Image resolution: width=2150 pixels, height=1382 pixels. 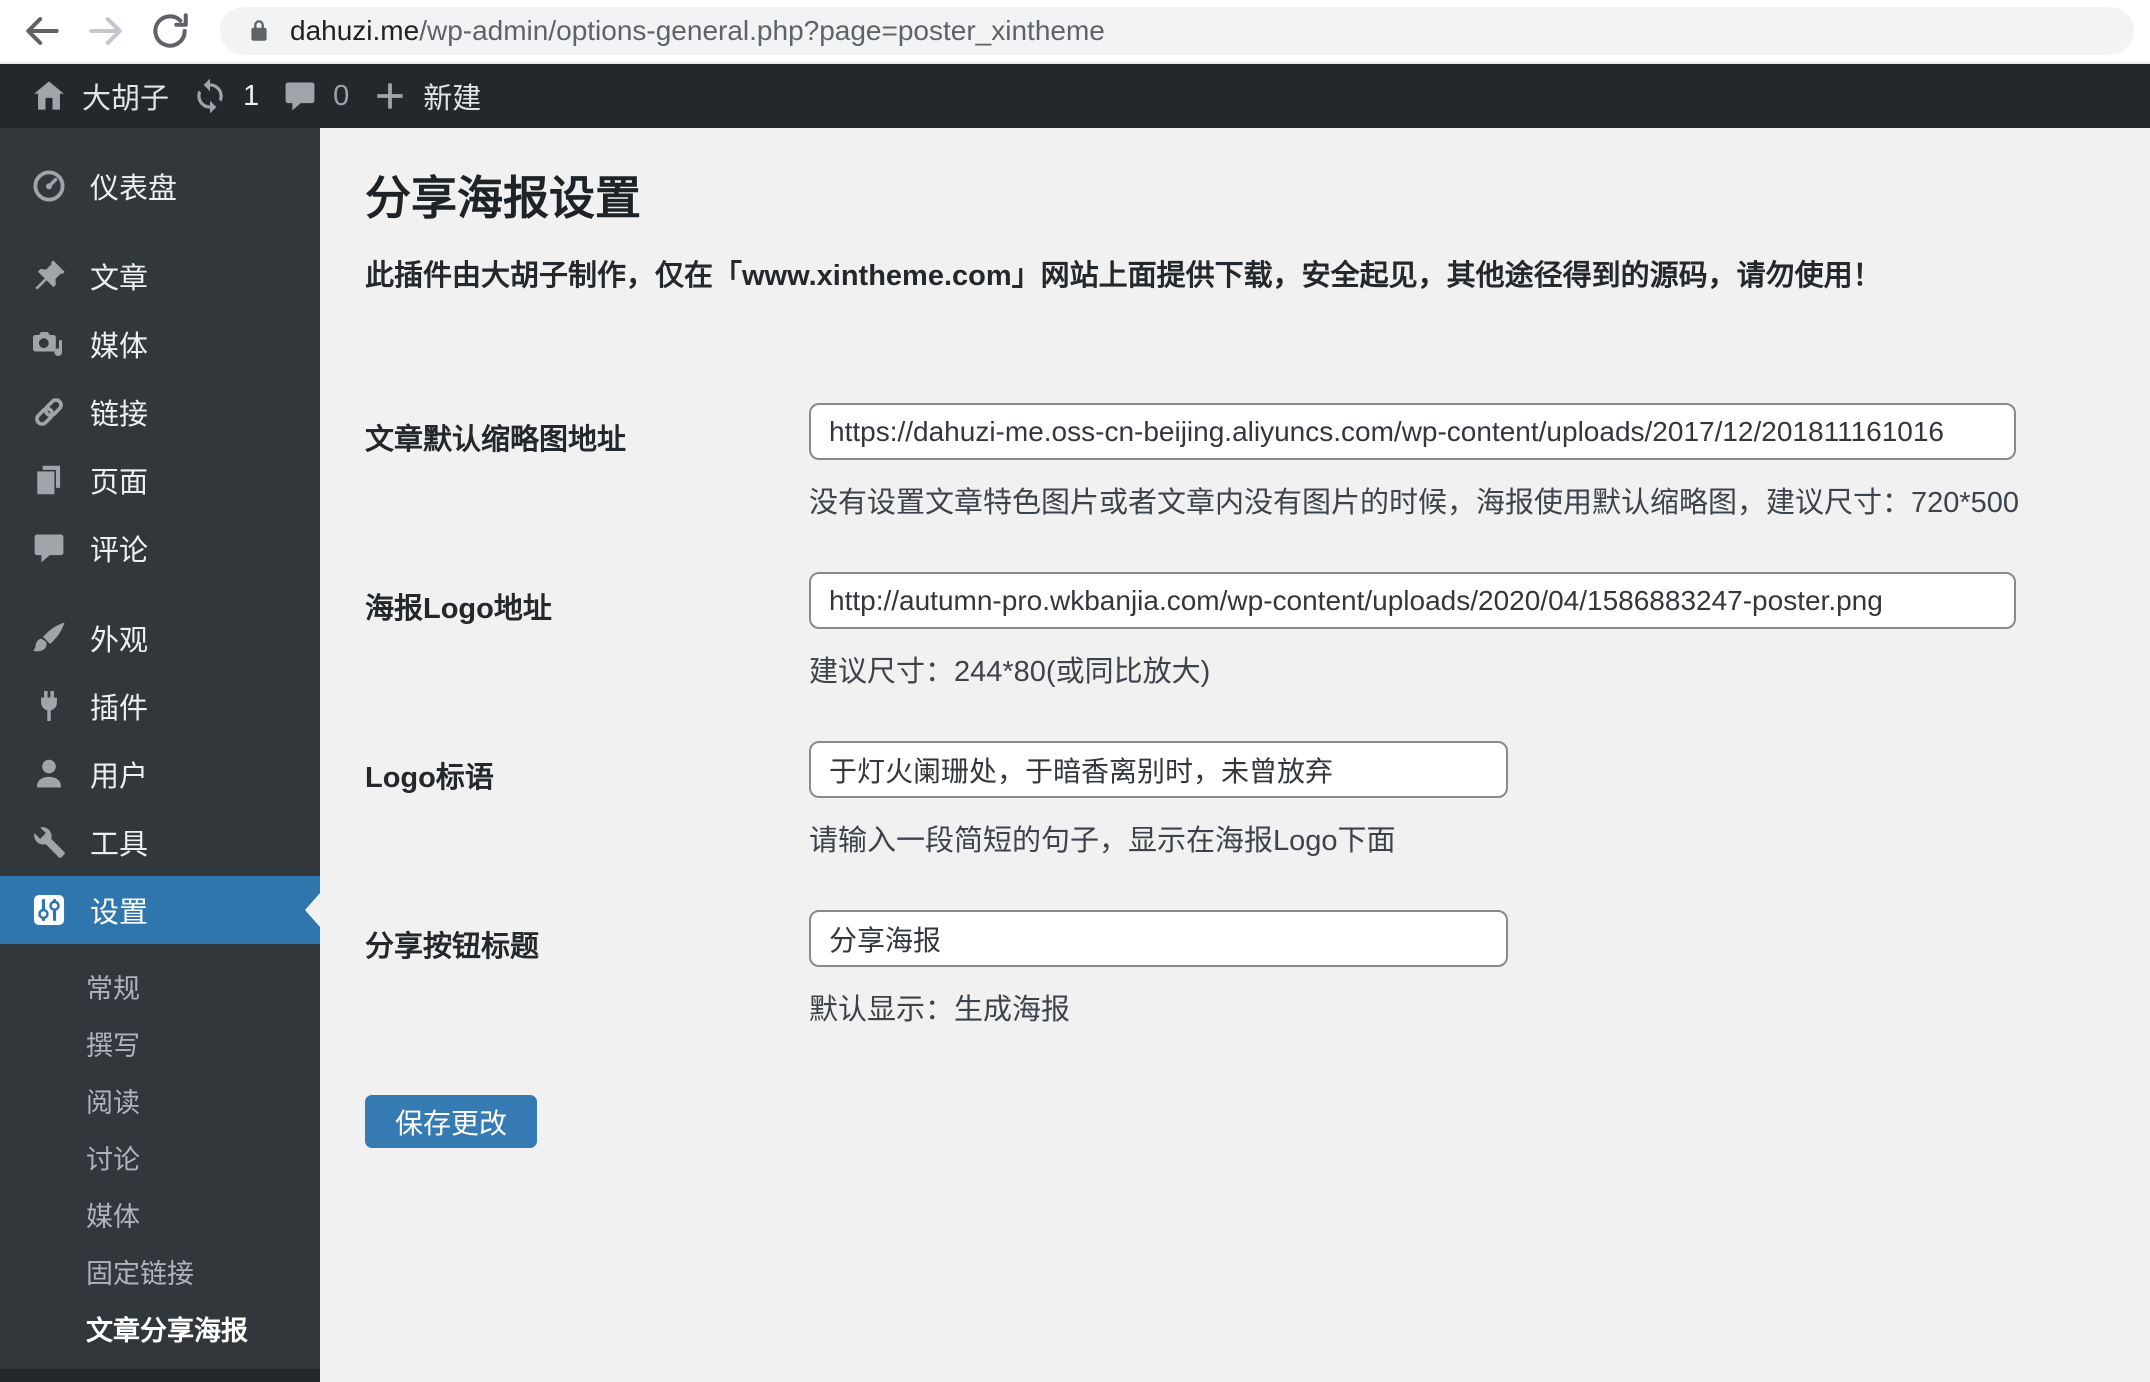 I want to click on form-row-logo-url: 海报Logo地址 建议尺寸：244*80(或同比放大), so click(x=1257, y=630).